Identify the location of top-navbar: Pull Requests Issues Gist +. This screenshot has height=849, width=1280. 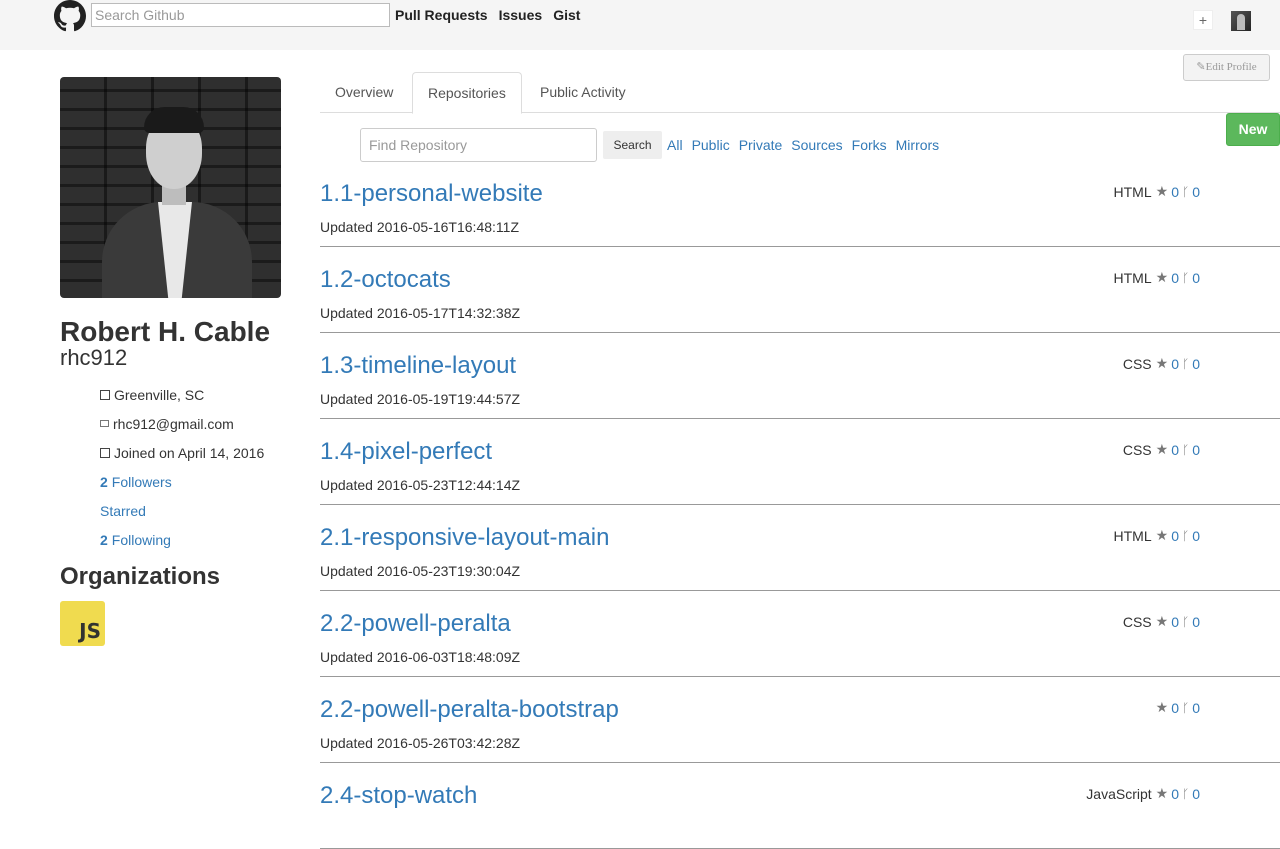
(640, 25).